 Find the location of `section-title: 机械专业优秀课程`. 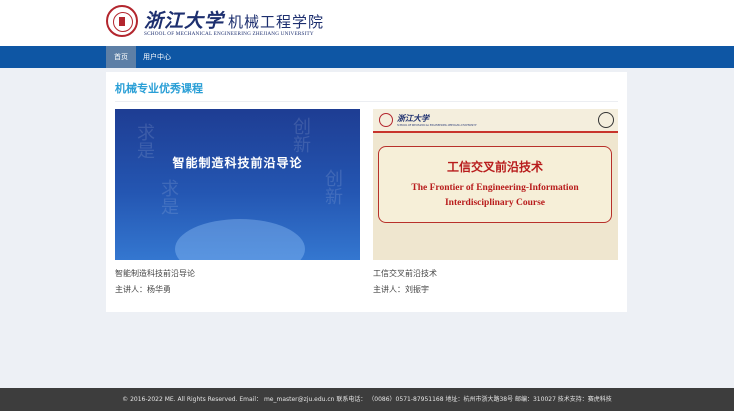

section-title: 机械专业优秀课程 is located at coordinates (159, 88).